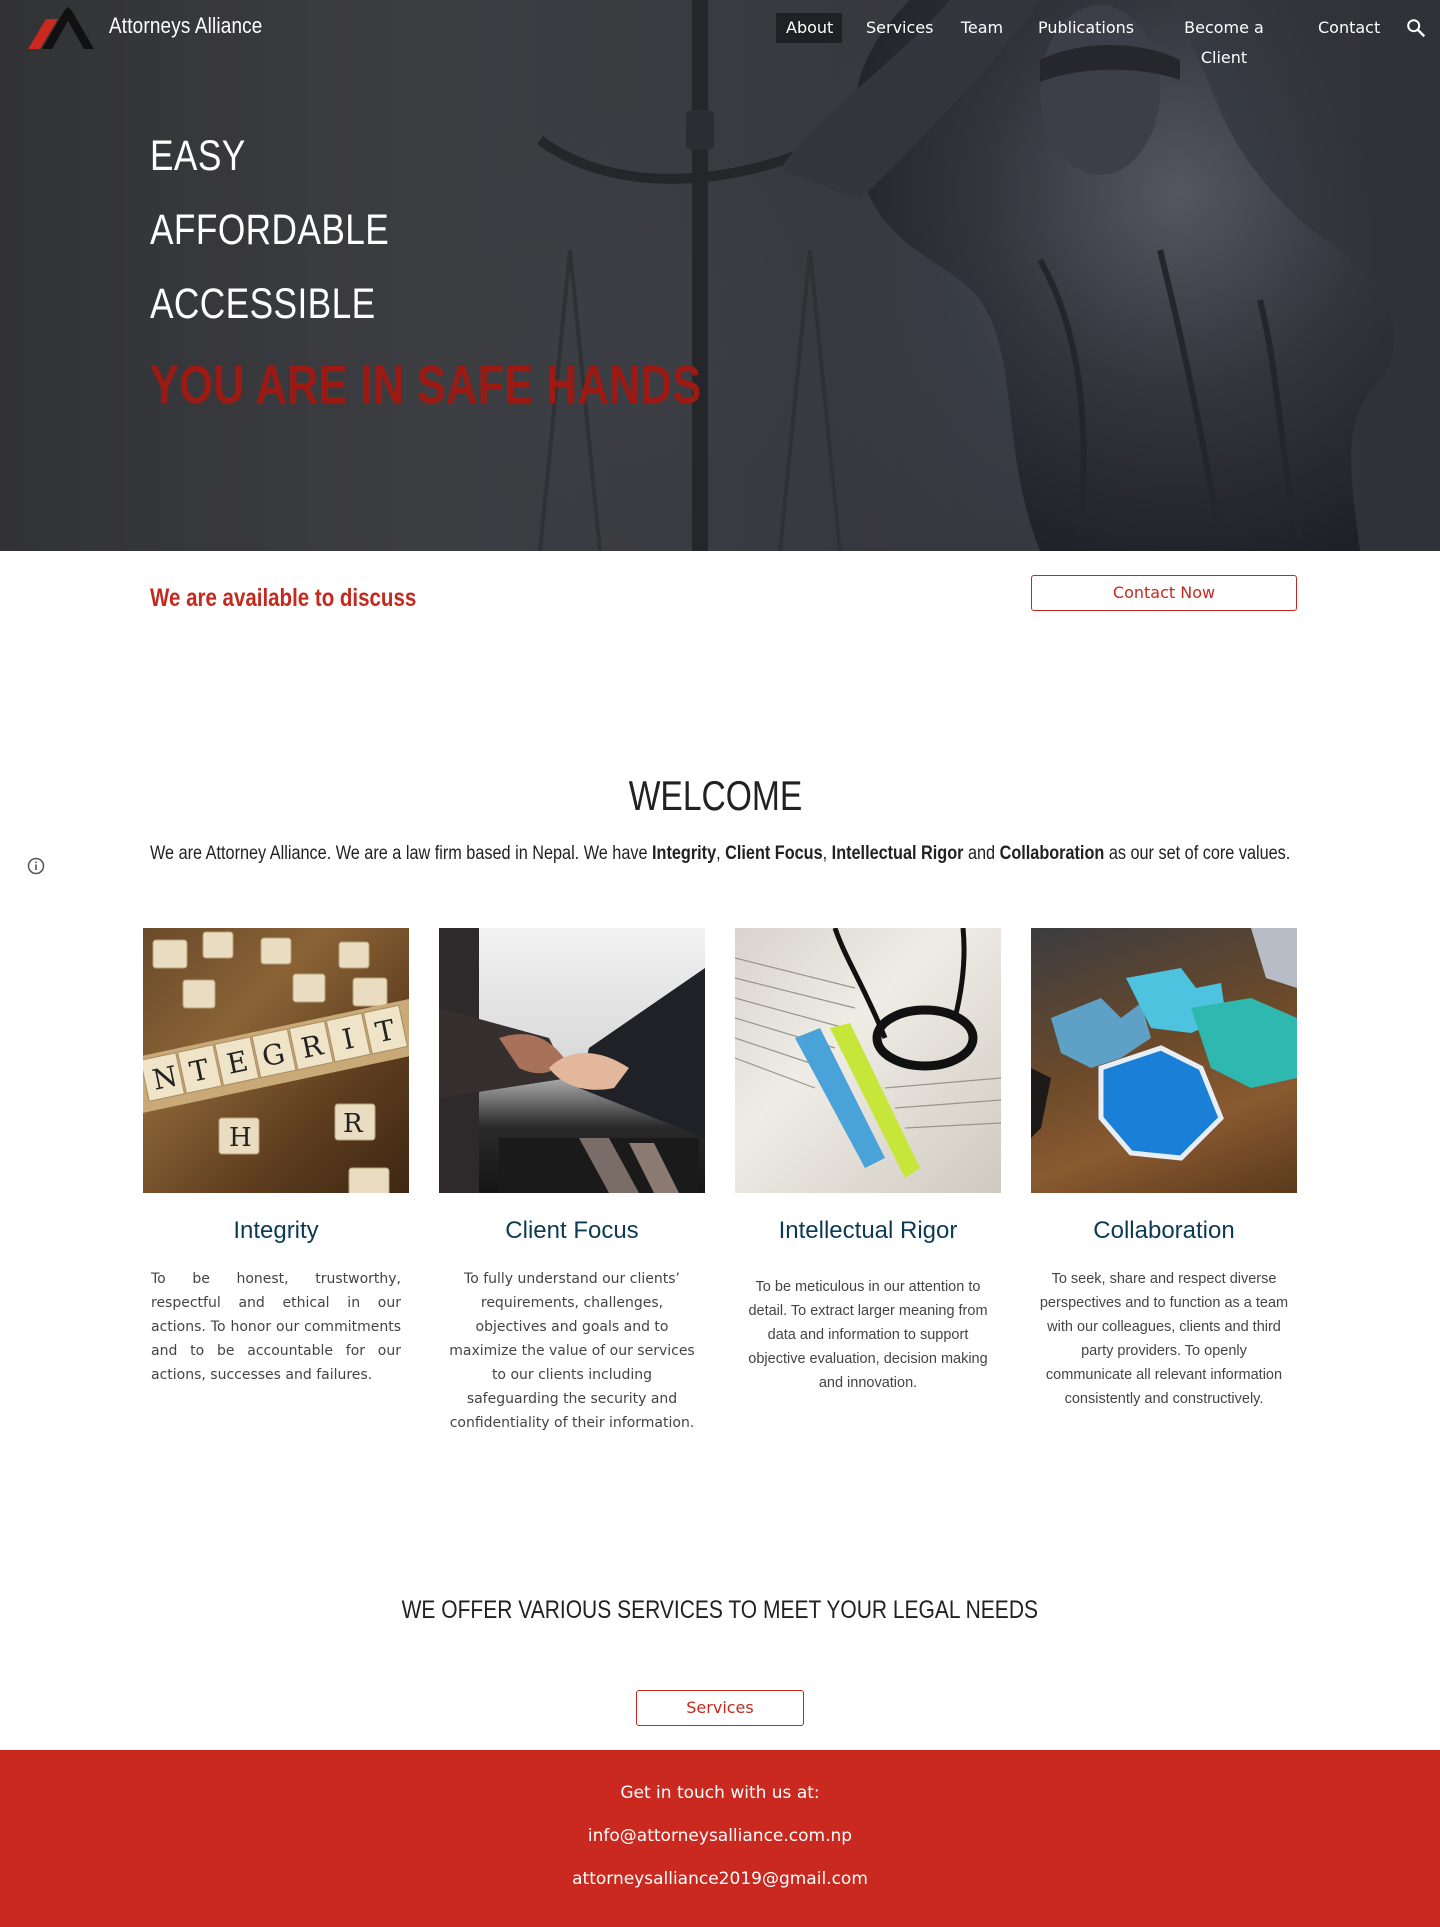 The height and width of the screenshot is (1927, 1440). Describe the element at coordinates (426, 385) in the screenshot. I see `hero-tagline: YOU ARE IN SAFE HANDS` at that location.